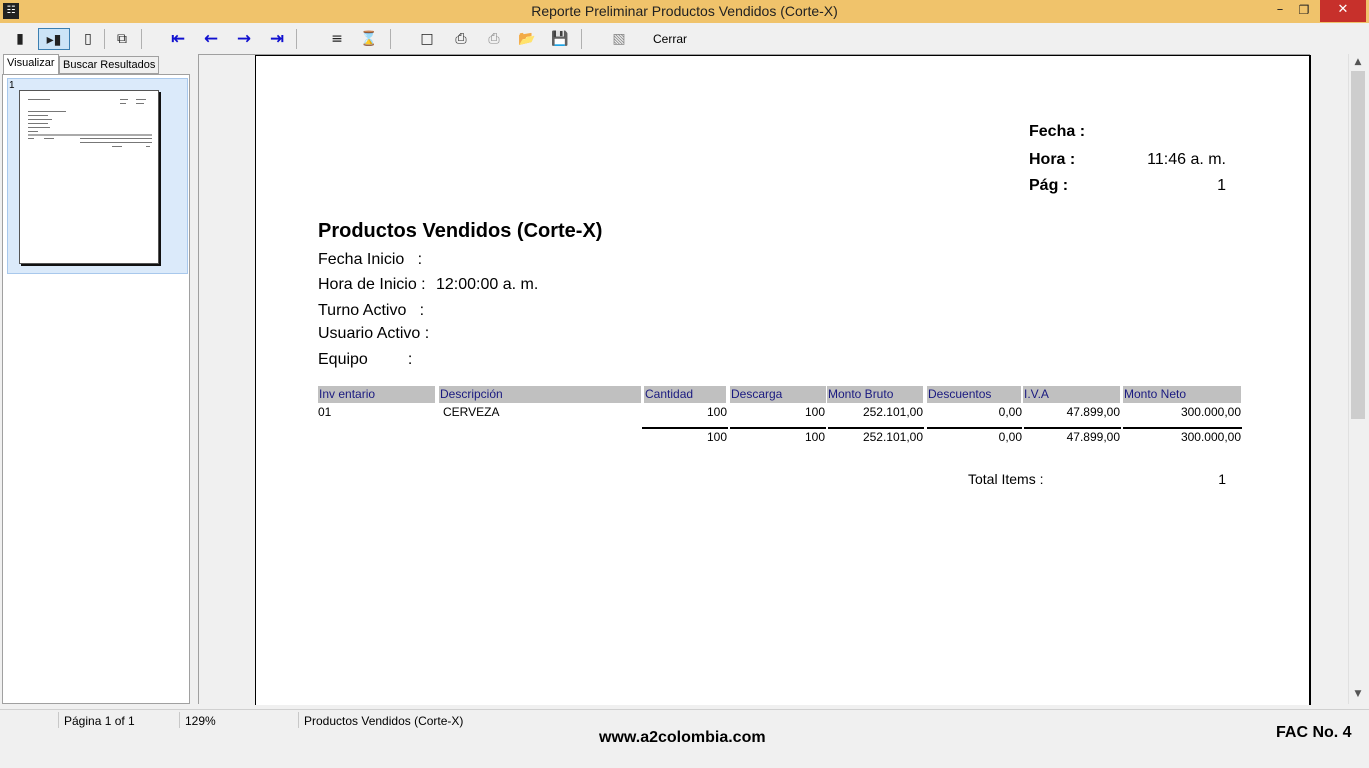 This screenshot has height=768, width=1369. What do you see at coordinates (487, 284) in the screenshot?
I see `hora-inicio-value: 12:00:00 a. m.` at bounding box center [487, 284].